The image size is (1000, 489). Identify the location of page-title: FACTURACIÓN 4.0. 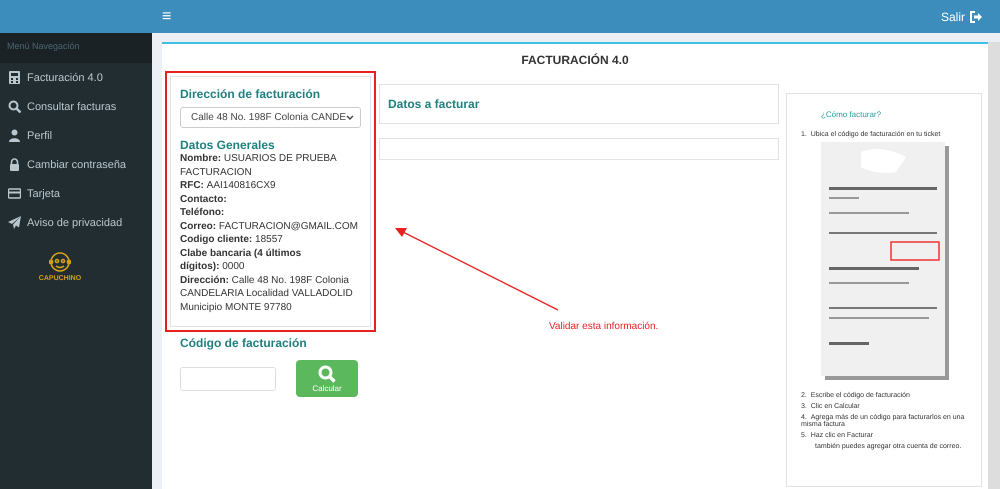
(575, 60).